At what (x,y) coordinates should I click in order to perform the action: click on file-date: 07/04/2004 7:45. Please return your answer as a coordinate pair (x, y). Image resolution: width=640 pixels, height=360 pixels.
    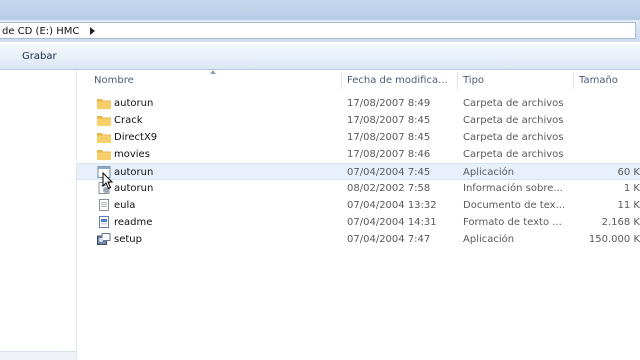
    Looking at the image, I should click on (389, 172).